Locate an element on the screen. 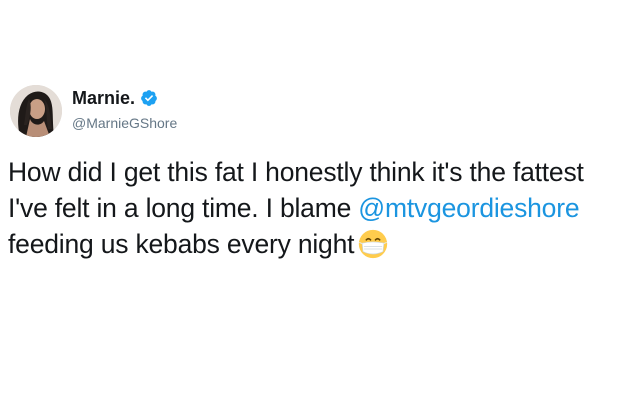 Image resolution: width=625 pixels, height=417 pixels. author-name-row: Marnie. is located at coordinates (115, 98).